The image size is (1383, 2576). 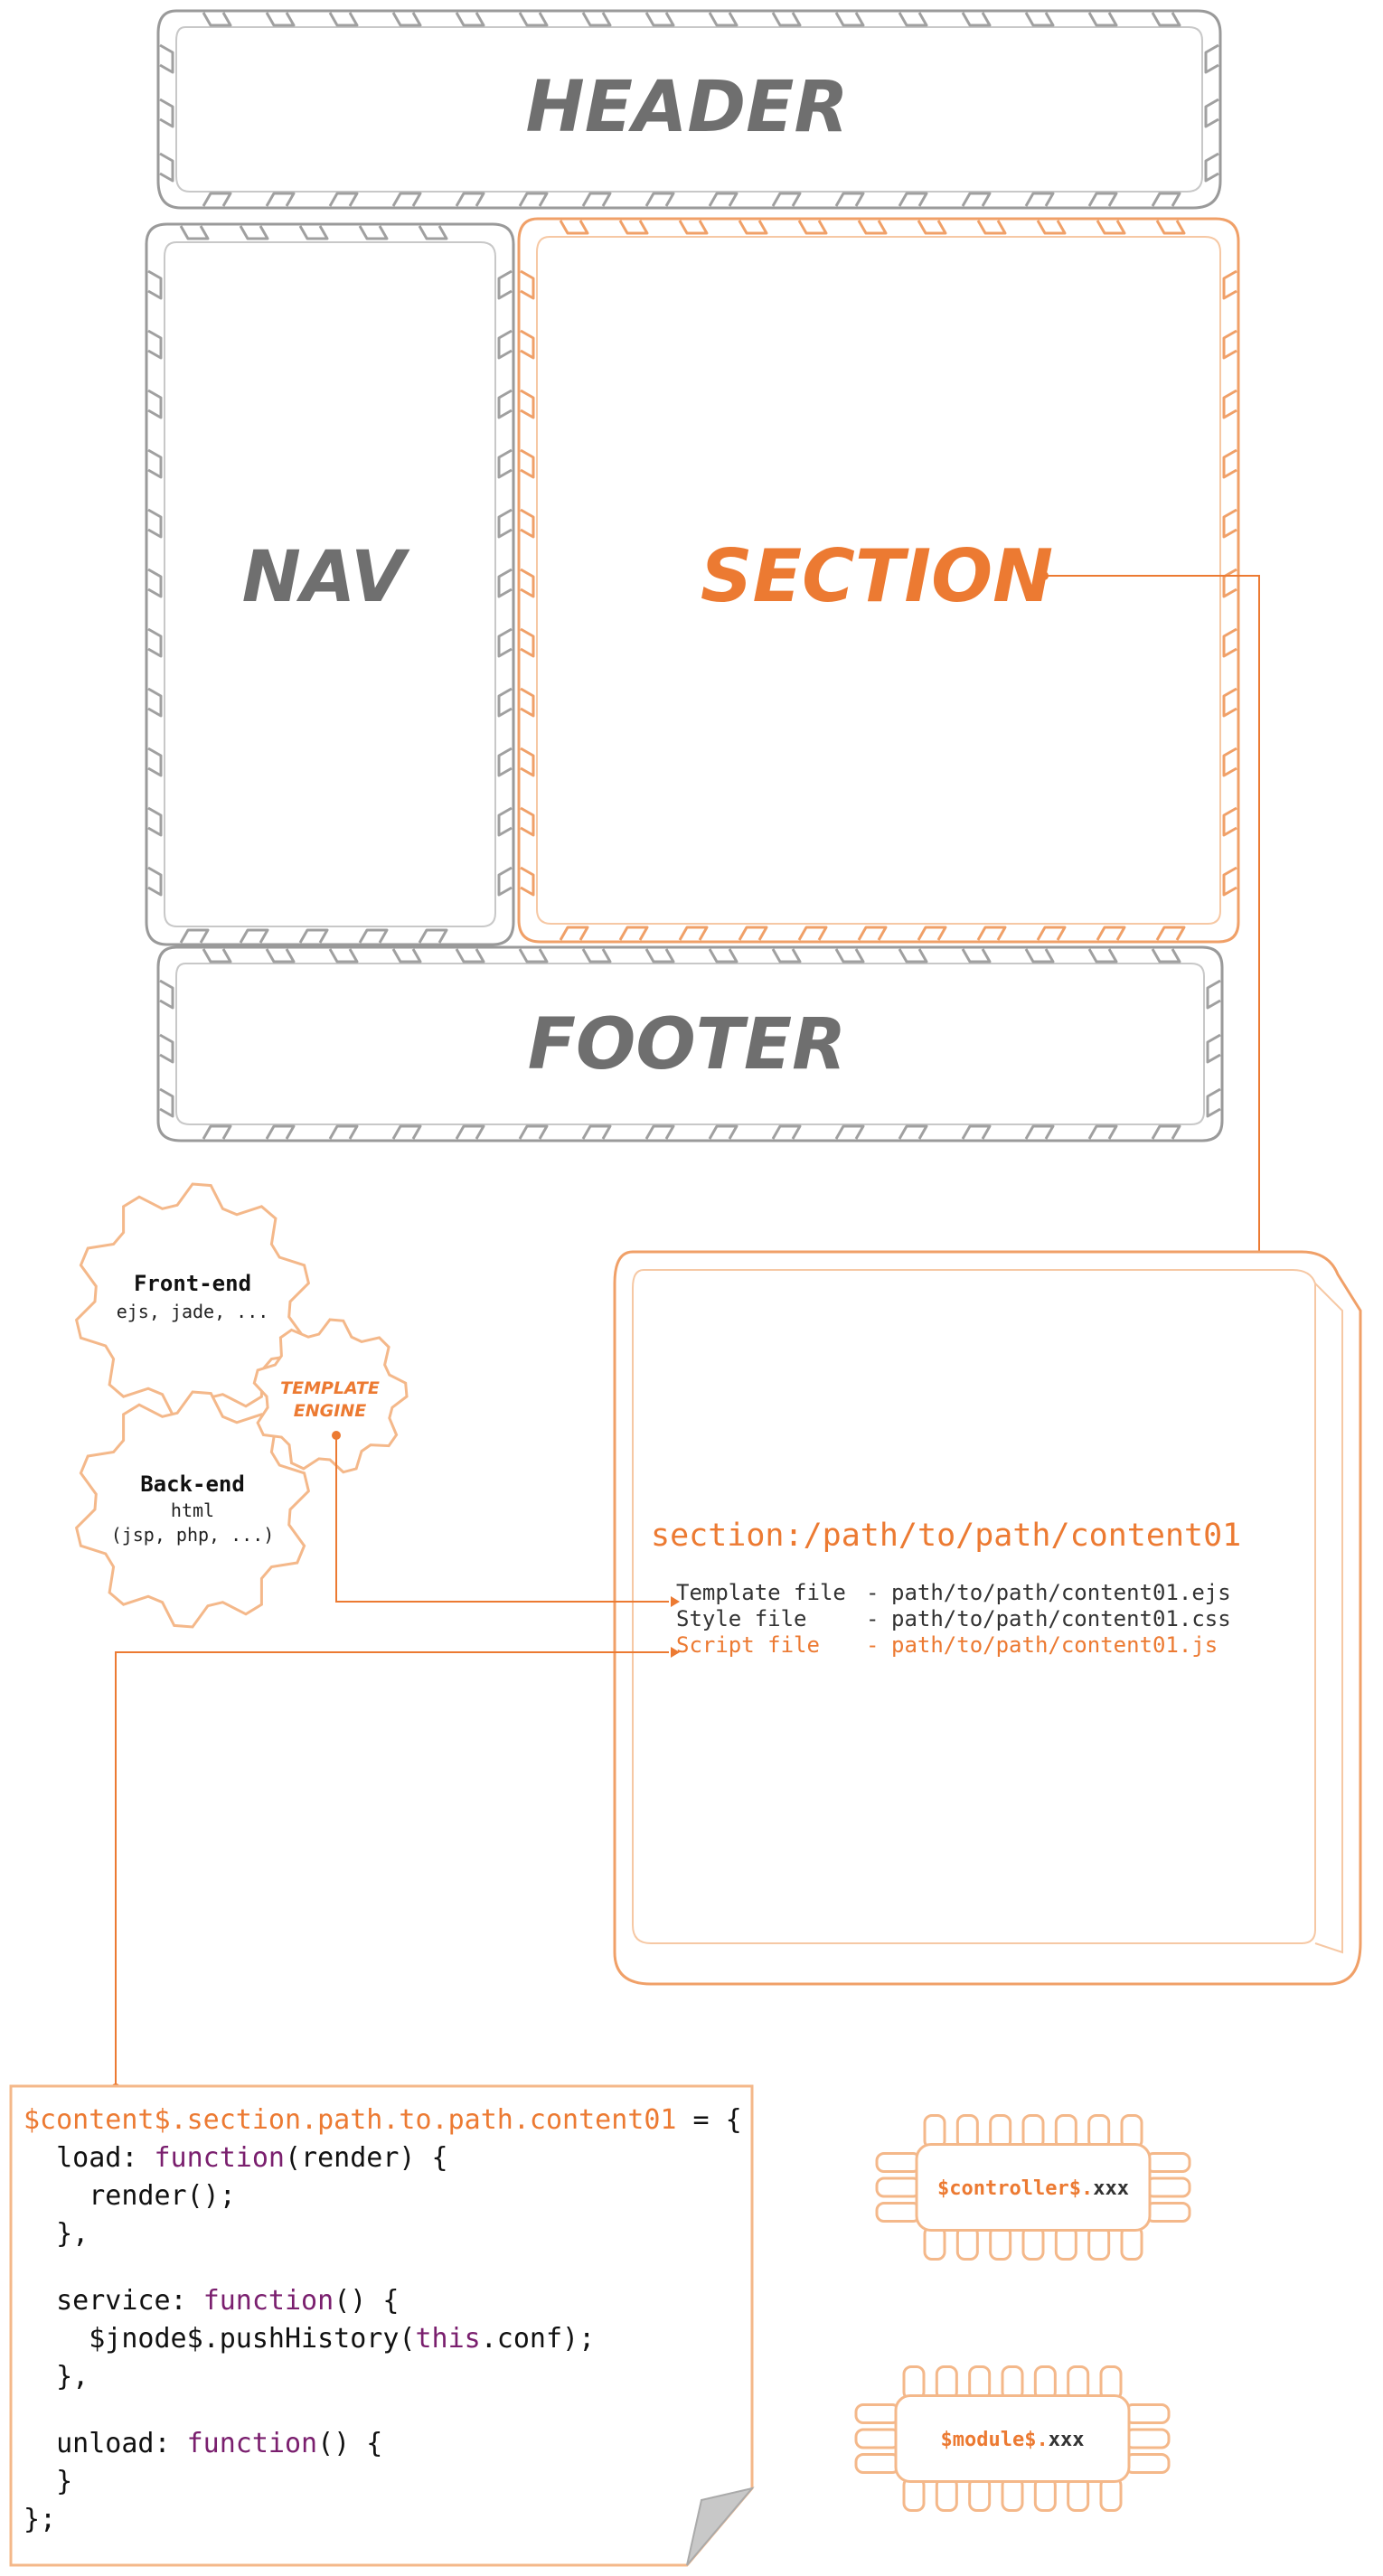 What do you see at coordinates (1013, 2440) in the screenshot?
I see `module-chip-label: $module$.xxx` at bounding box center [1013, 2440].